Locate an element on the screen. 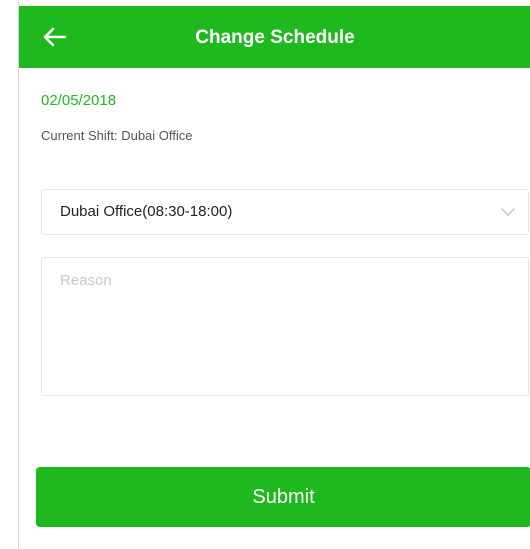 This screenshot has height=549, width=530. chevron-down-icon is located at coordinates (508, 212).